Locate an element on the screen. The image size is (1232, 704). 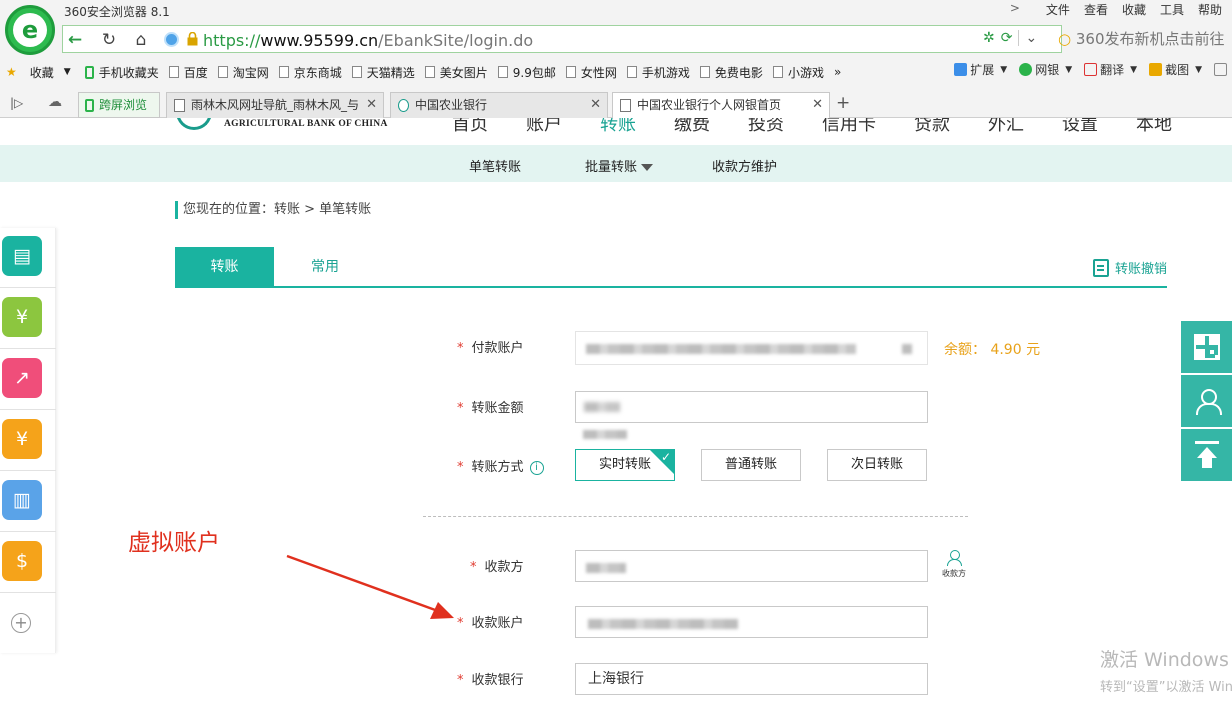
payee-bank-input: 上海银行 is located at coordinates (751, 679).